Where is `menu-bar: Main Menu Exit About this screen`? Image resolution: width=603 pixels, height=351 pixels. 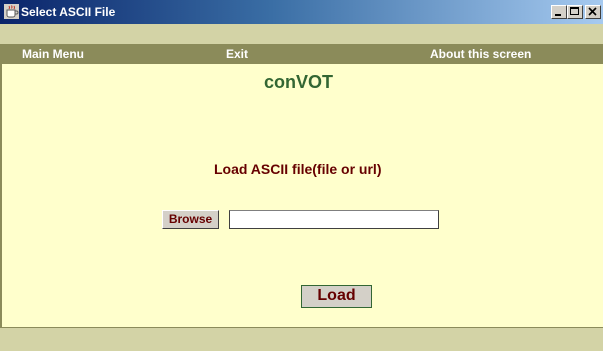
menu-bar: Main Menu Exit About this screen is located at coordinates (302, 54).